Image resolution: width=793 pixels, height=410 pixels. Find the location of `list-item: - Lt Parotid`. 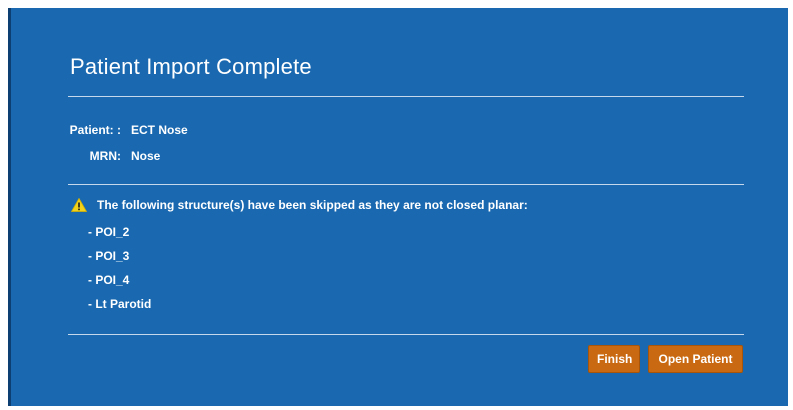

list-item: - Lt Parotid is located at coordinates (120, 304).